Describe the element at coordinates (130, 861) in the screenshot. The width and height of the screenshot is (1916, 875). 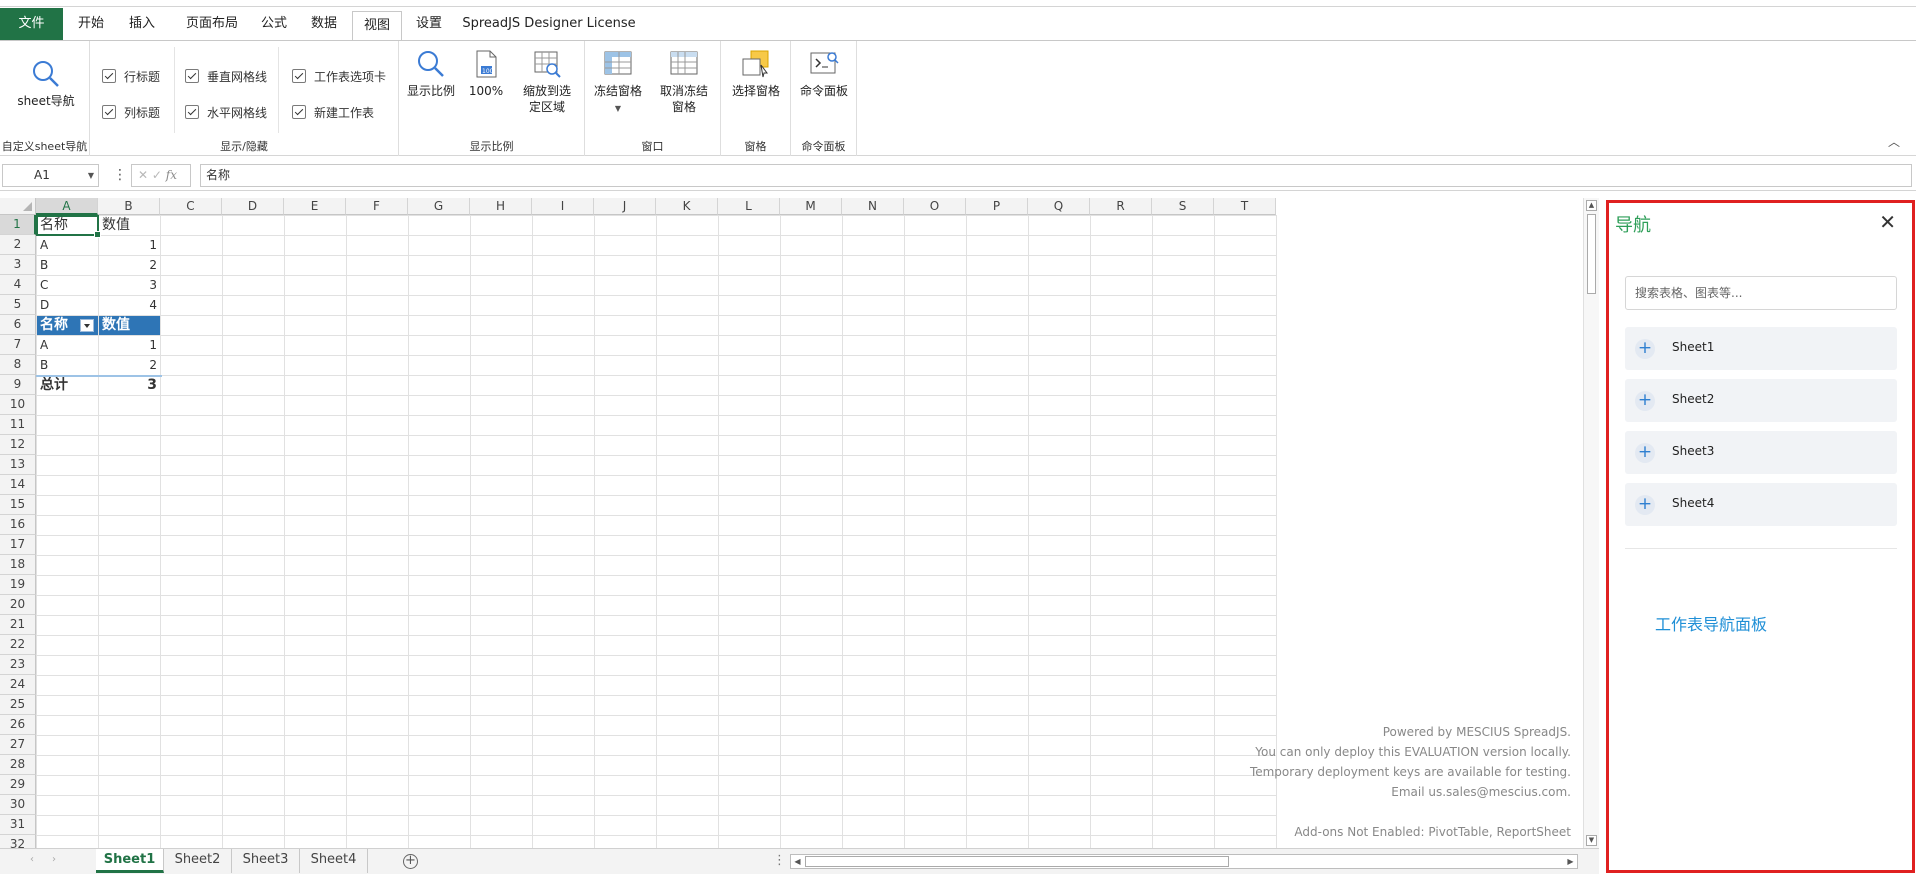
I see `sheet-tab-sheet1: Sheet1` at that location.